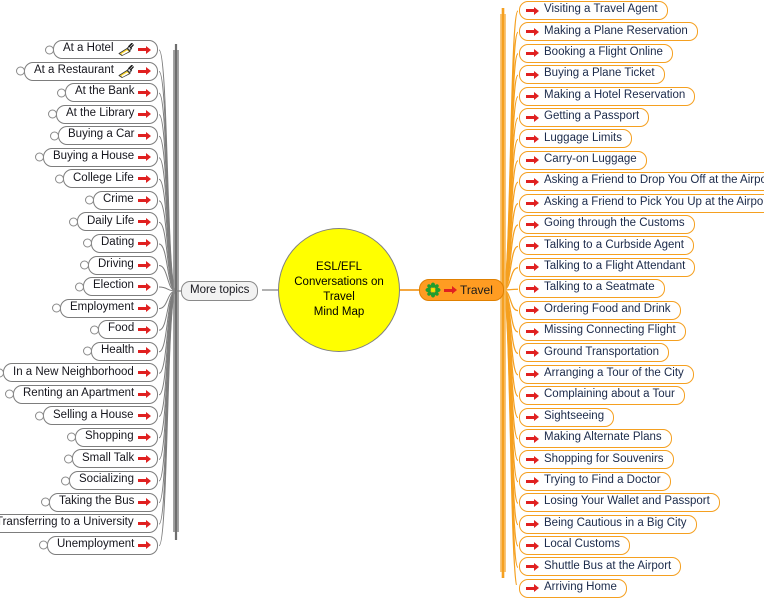  Describe the element at coordinates (119, 265) in the screenshot. I see `more-topics-subtopic: Driving` at that location.